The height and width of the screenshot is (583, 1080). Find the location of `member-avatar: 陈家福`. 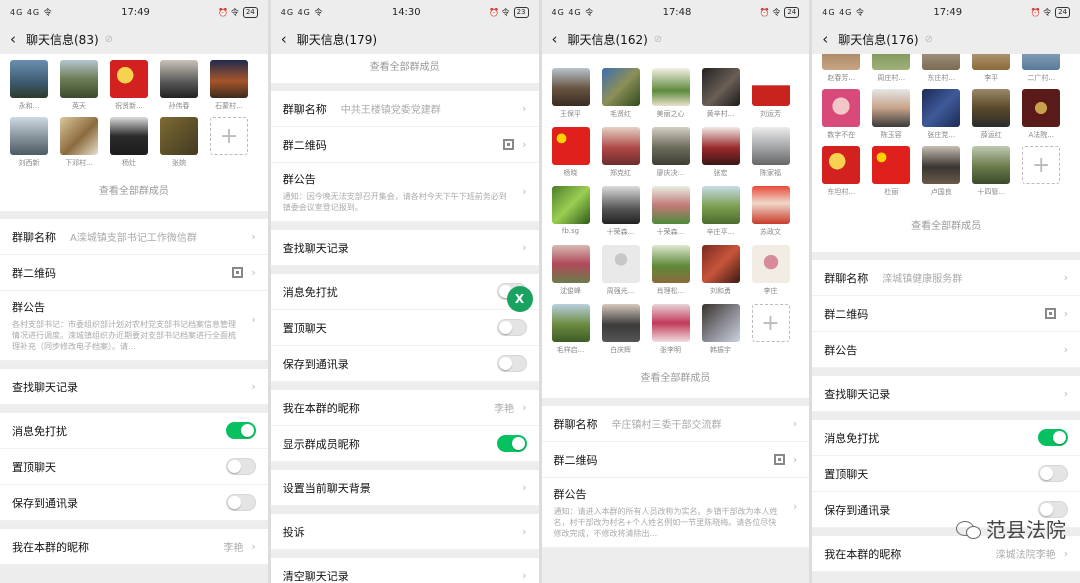

member-avatar: 陈家福 is located at coordinates (770, 152).